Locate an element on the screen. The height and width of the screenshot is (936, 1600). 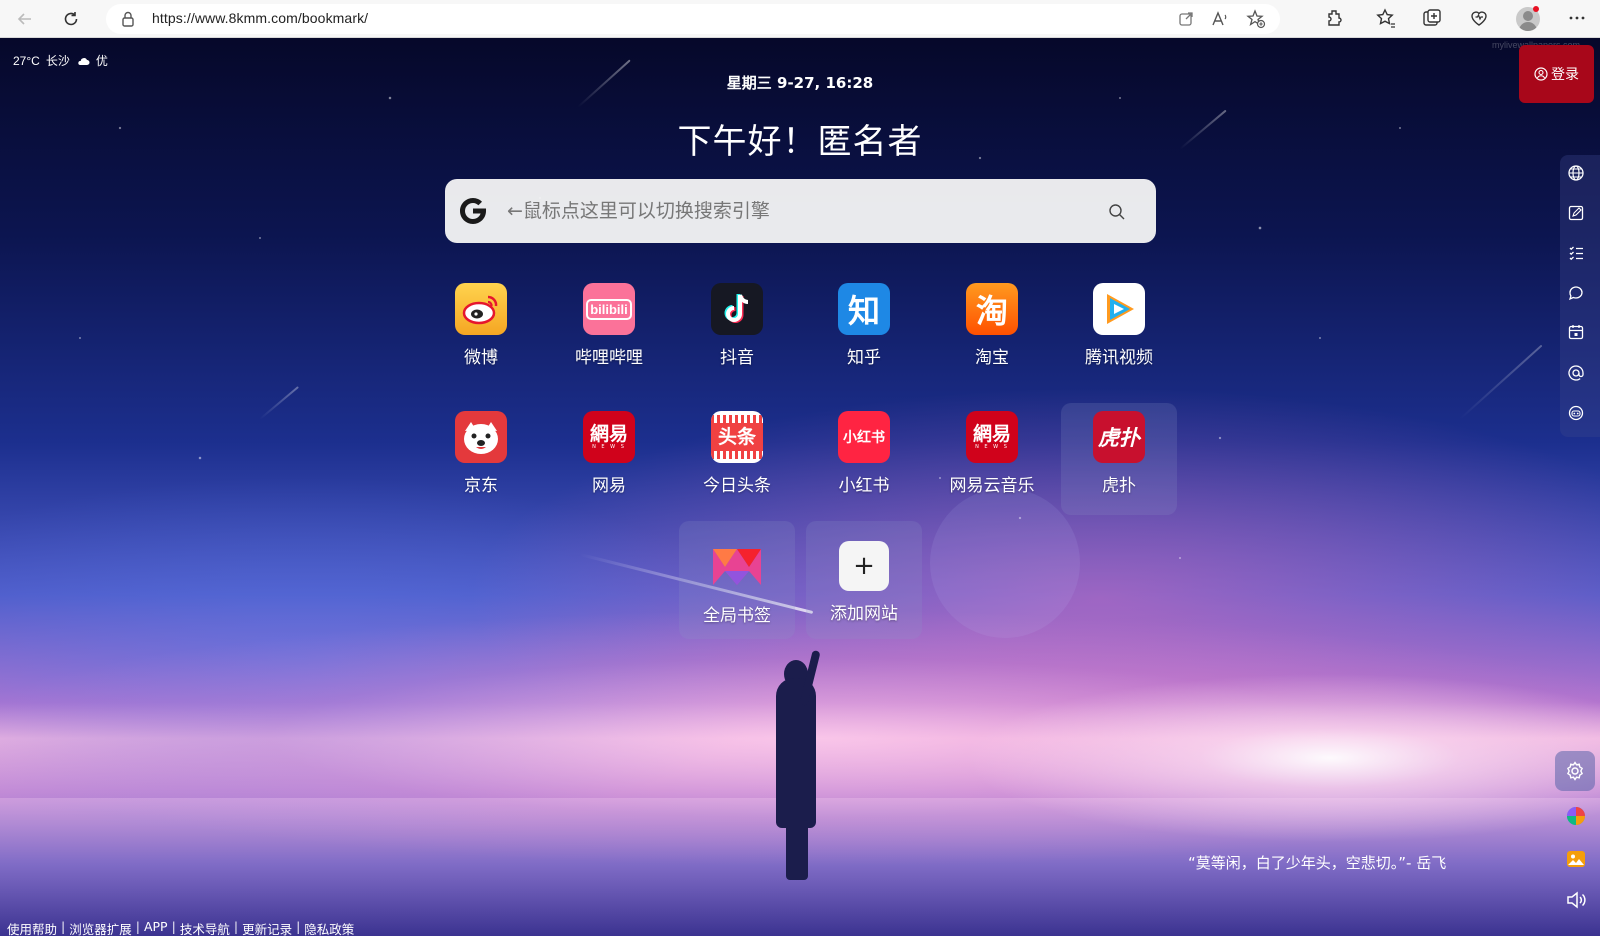
edit-note-icon is located at coordinates (1576, 213).